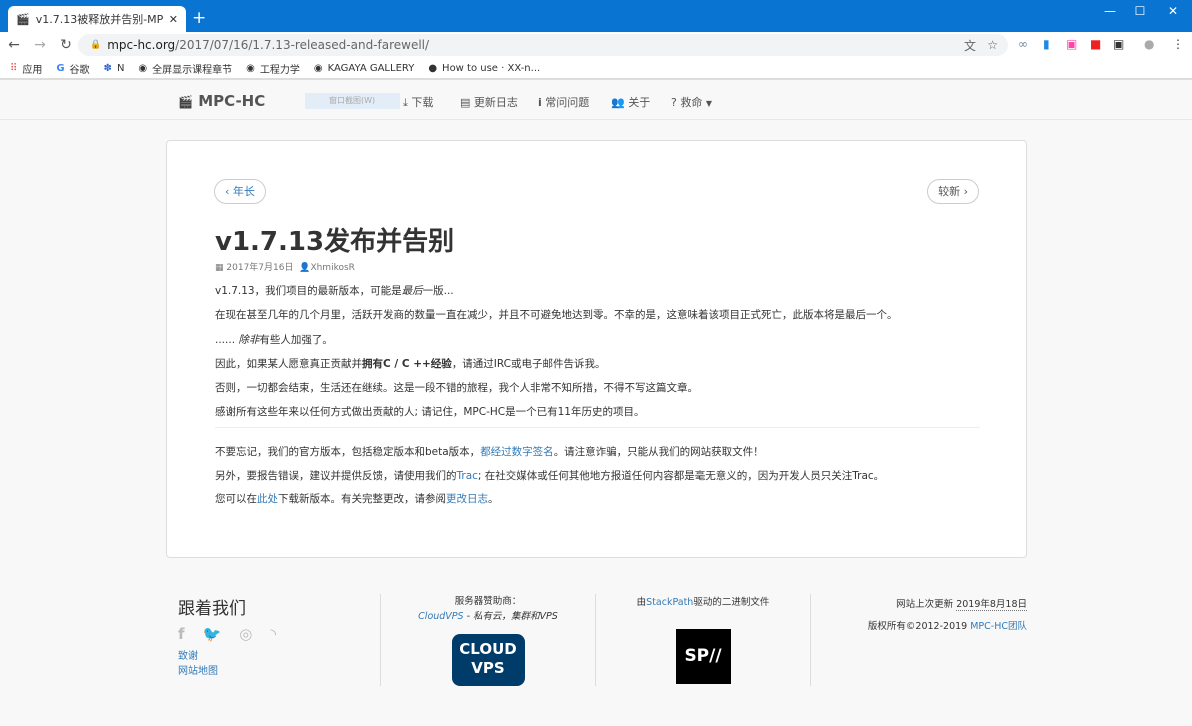 The image size is (1192, 726). I want to click on sponsor-label: 服务器赞助商：, so click(488, 601).